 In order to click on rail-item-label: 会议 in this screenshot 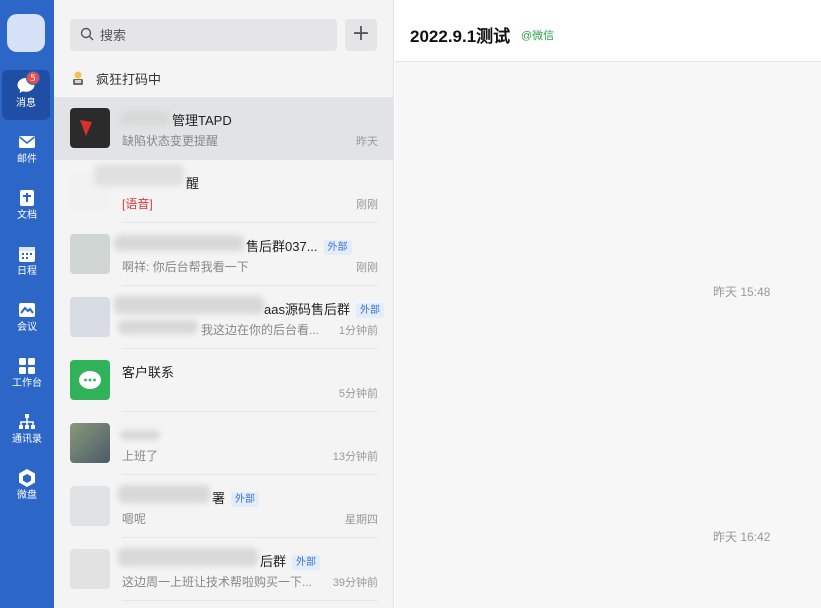, I will do `click(27, 327)`.